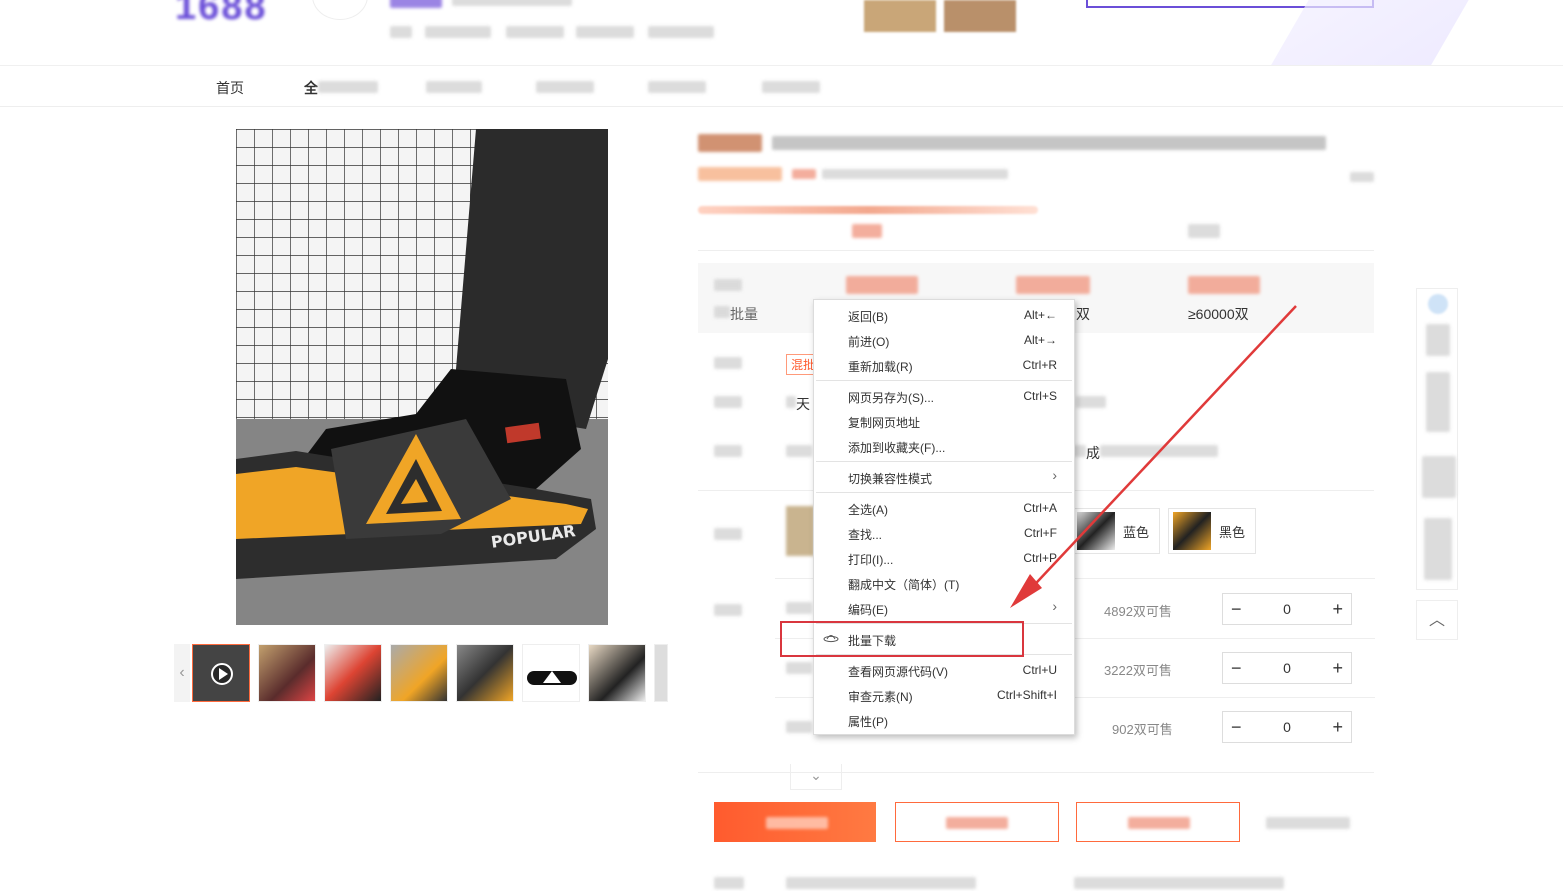 The width and height of the screenshot is (1563, 891). What do you see at coordinates (1136, 532) in the screenshot?
I see `color-chip-blue-label: 蓝色` at bounding box center [1136, 532].